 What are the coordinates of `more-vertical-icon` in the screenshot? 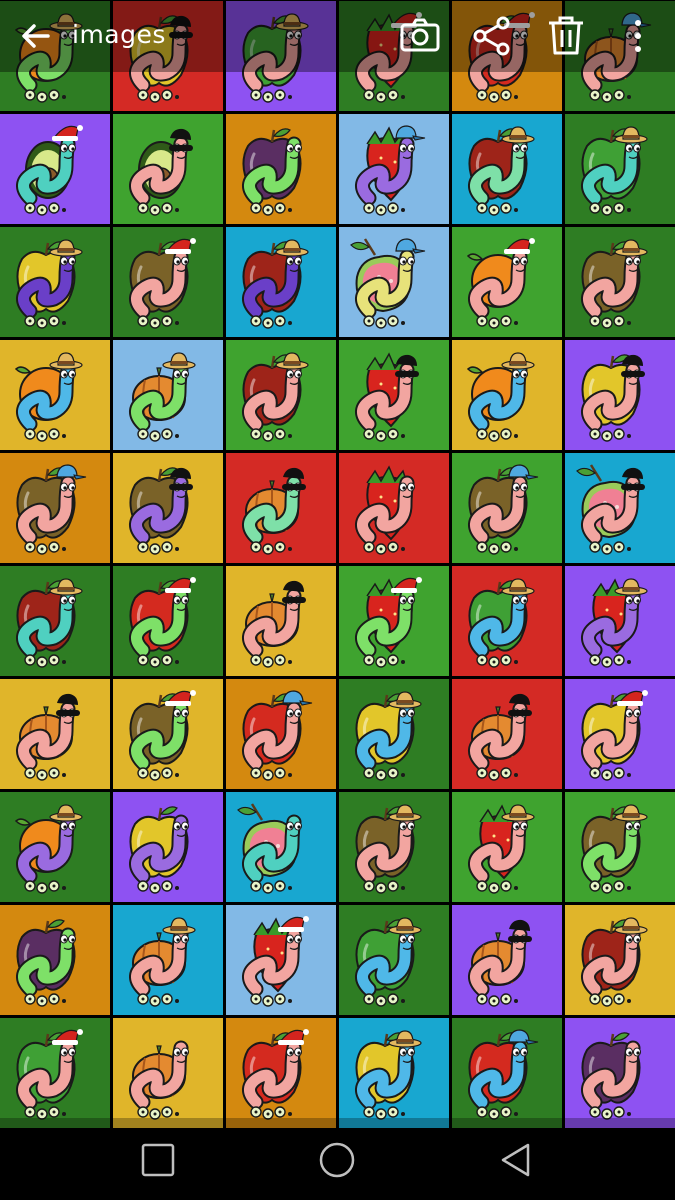 It's located at (638, 36).